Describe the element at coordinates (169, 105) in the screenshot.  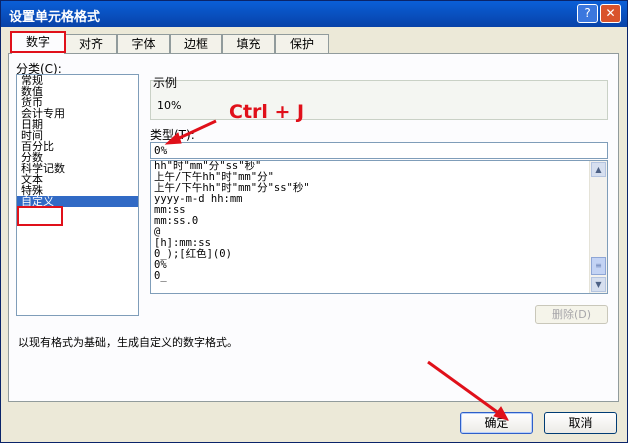
I see `sample-value: 10%` at that location.